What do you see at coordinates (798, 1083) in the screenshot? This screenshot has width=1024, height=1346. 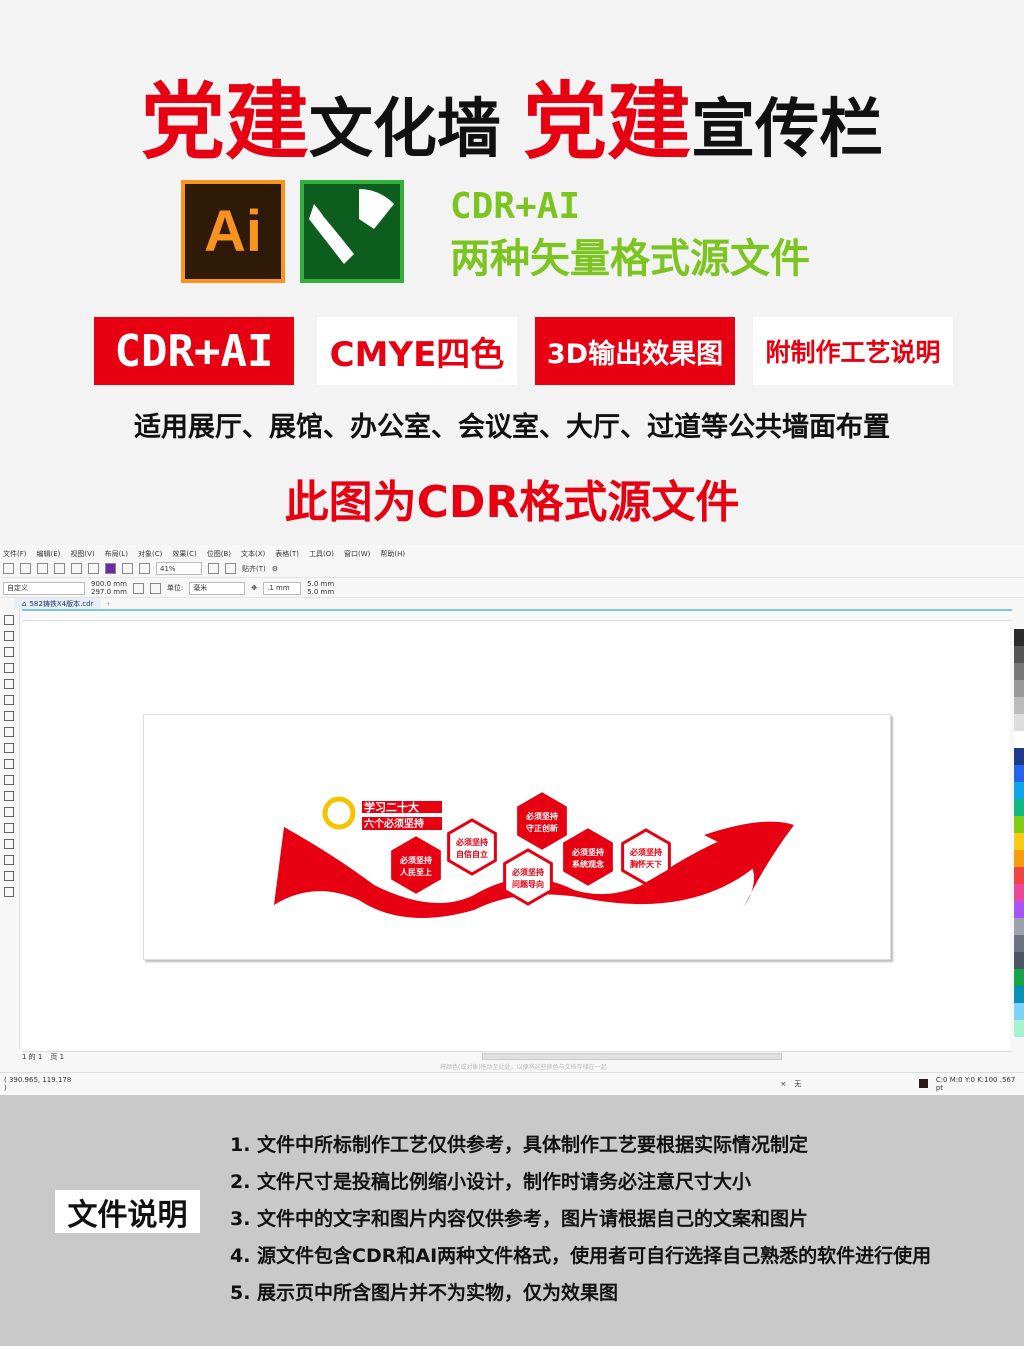 I see `fill-status: 无` at bounding box center [798, 1083].